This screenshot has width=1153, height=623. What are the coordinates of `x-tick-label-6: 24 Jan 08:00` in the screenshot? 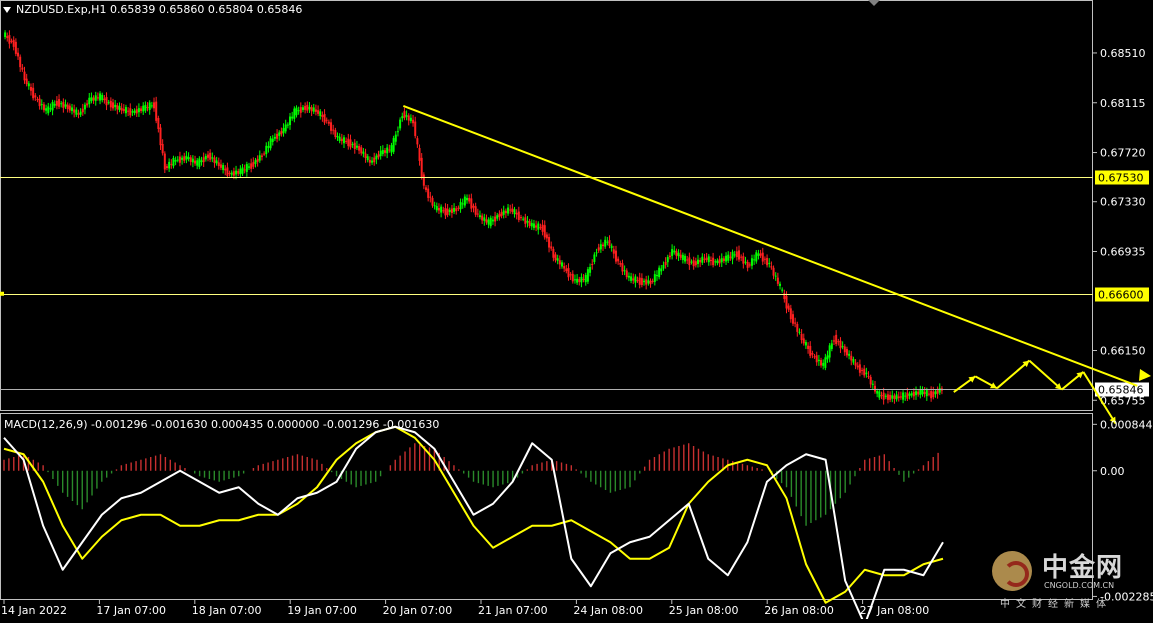 It's located at (608, 610).